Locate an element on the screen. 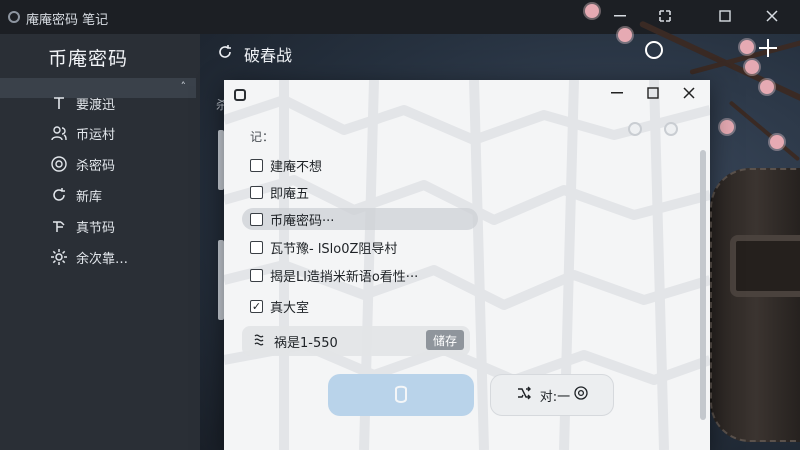 This screenshot has height=450, width=800. option-checkbox-0: 建庵不想 is located at coordinates (286, 165).